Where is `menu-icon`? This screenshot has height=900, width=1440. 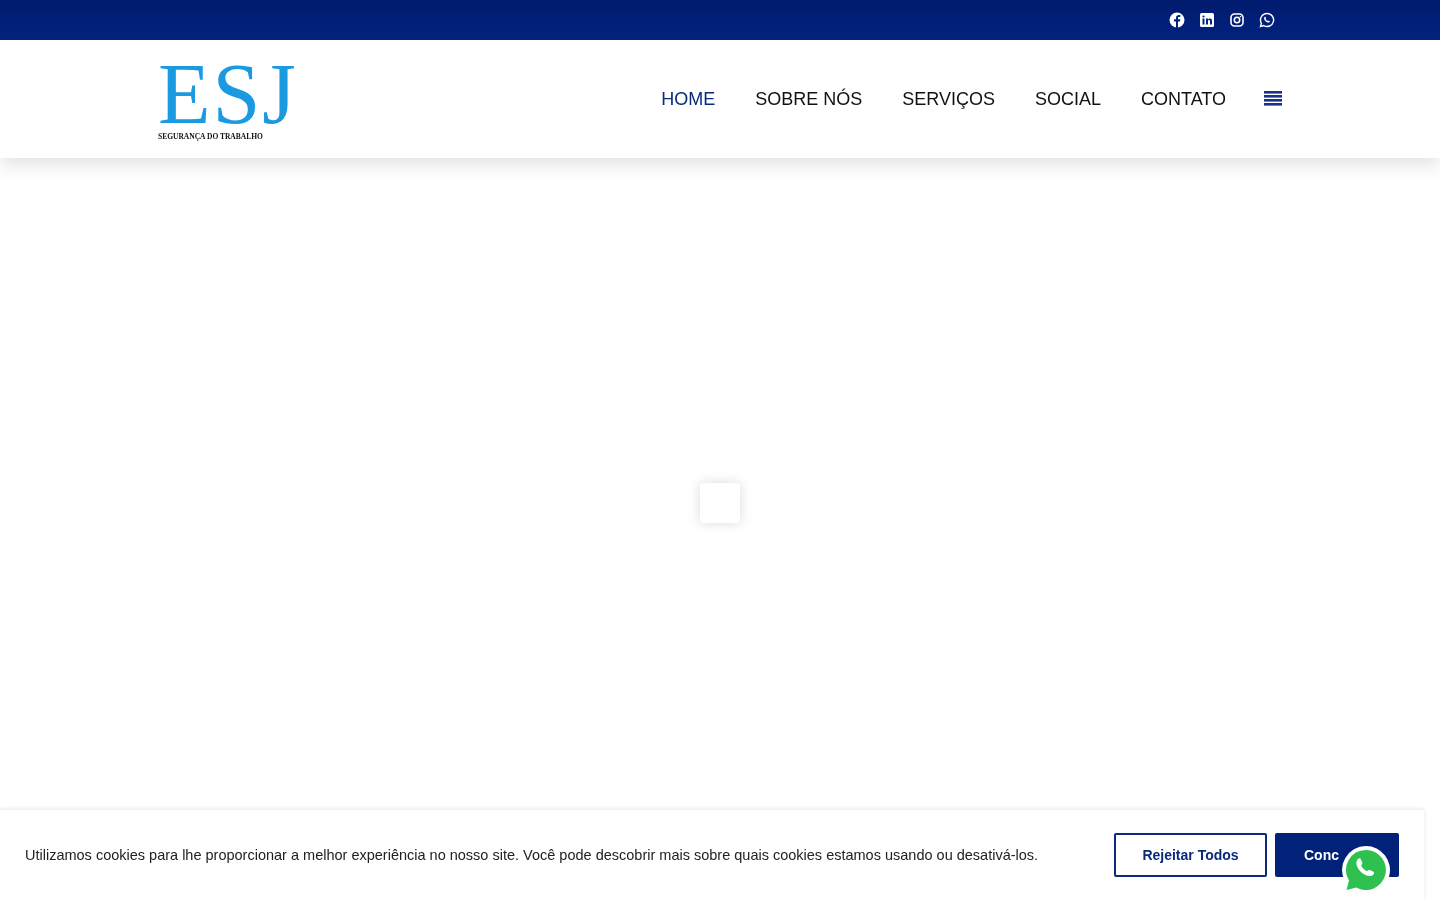 menu-icon is located at coordinates (1273, 99).